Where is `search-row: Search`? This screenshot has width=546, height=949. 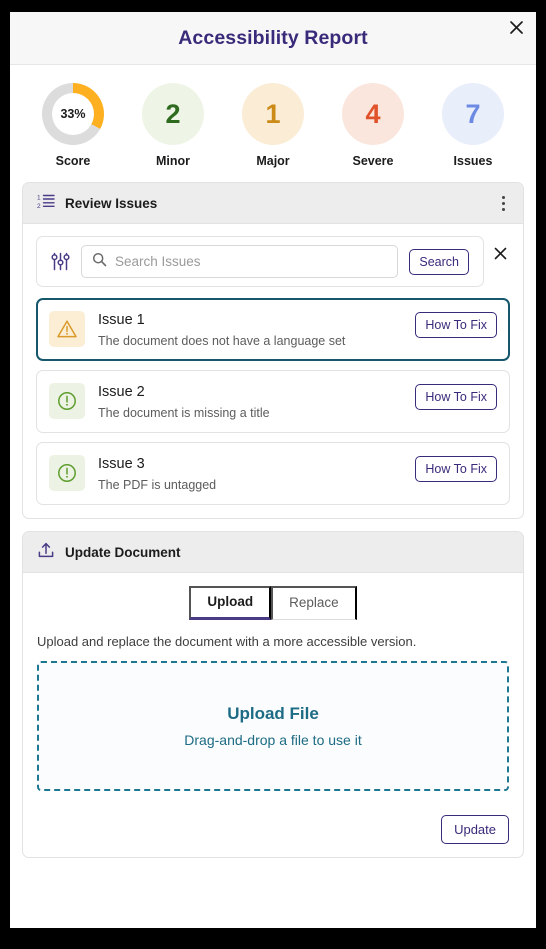
search-row: Search is located at coordinates (260, 261).